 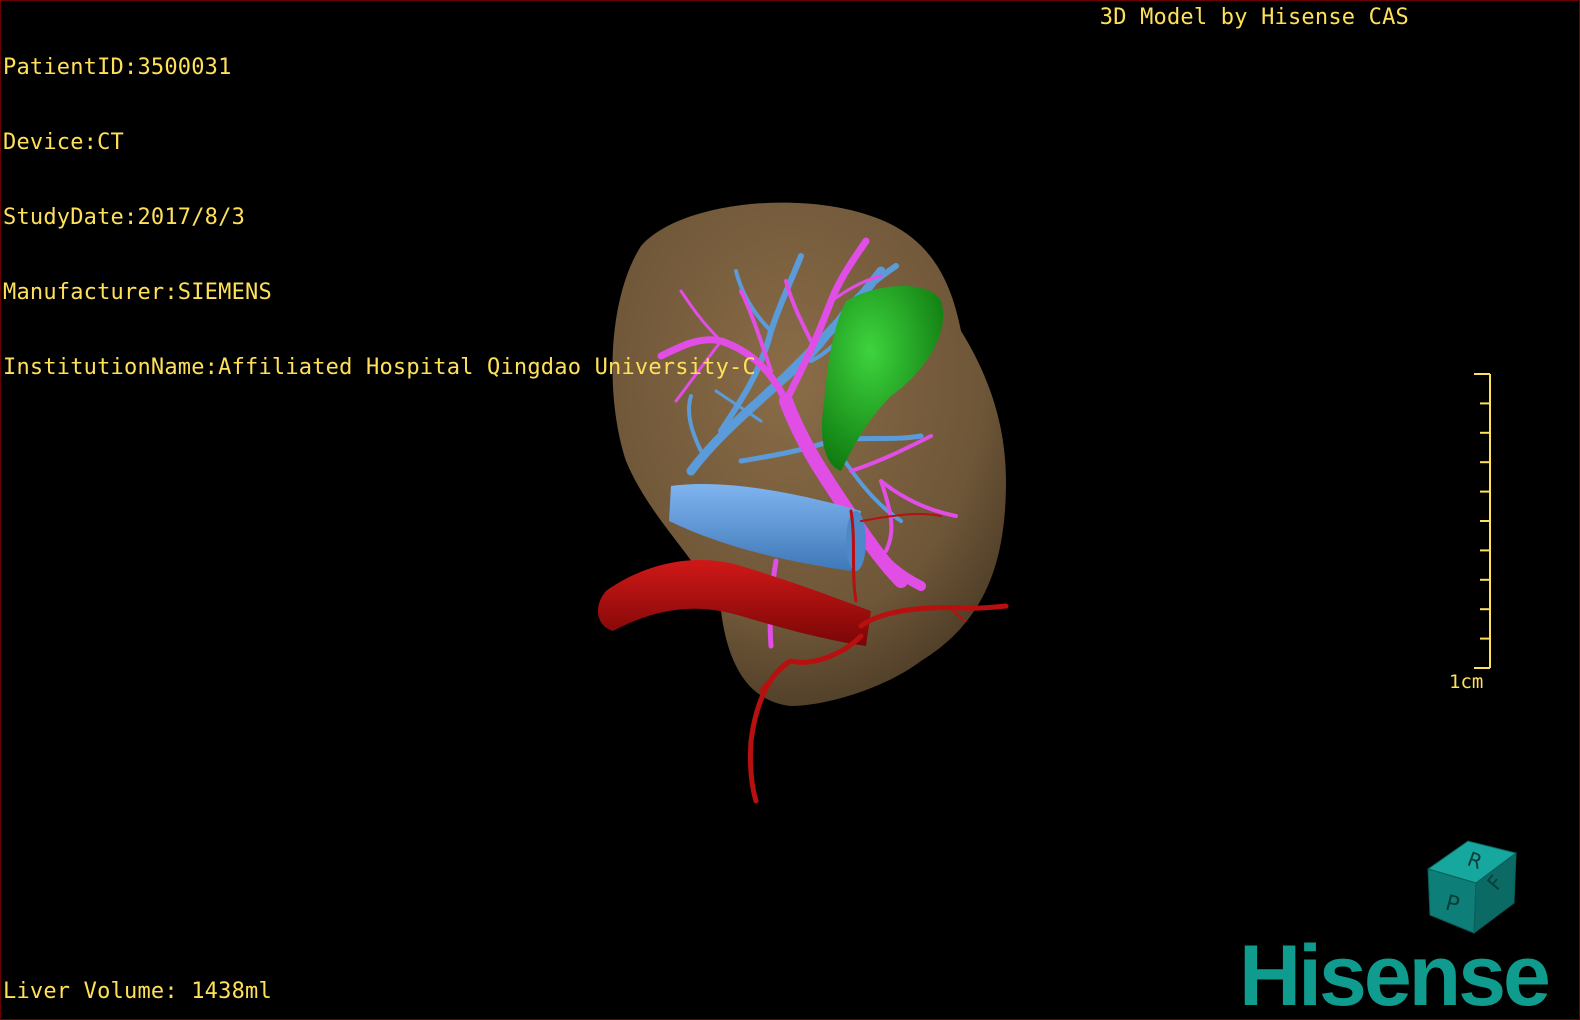 What do you see at coordinates (1395, 974) in the screenshot?
I see `hisense-logo: Hisense` at bounding box center [1395, 974].